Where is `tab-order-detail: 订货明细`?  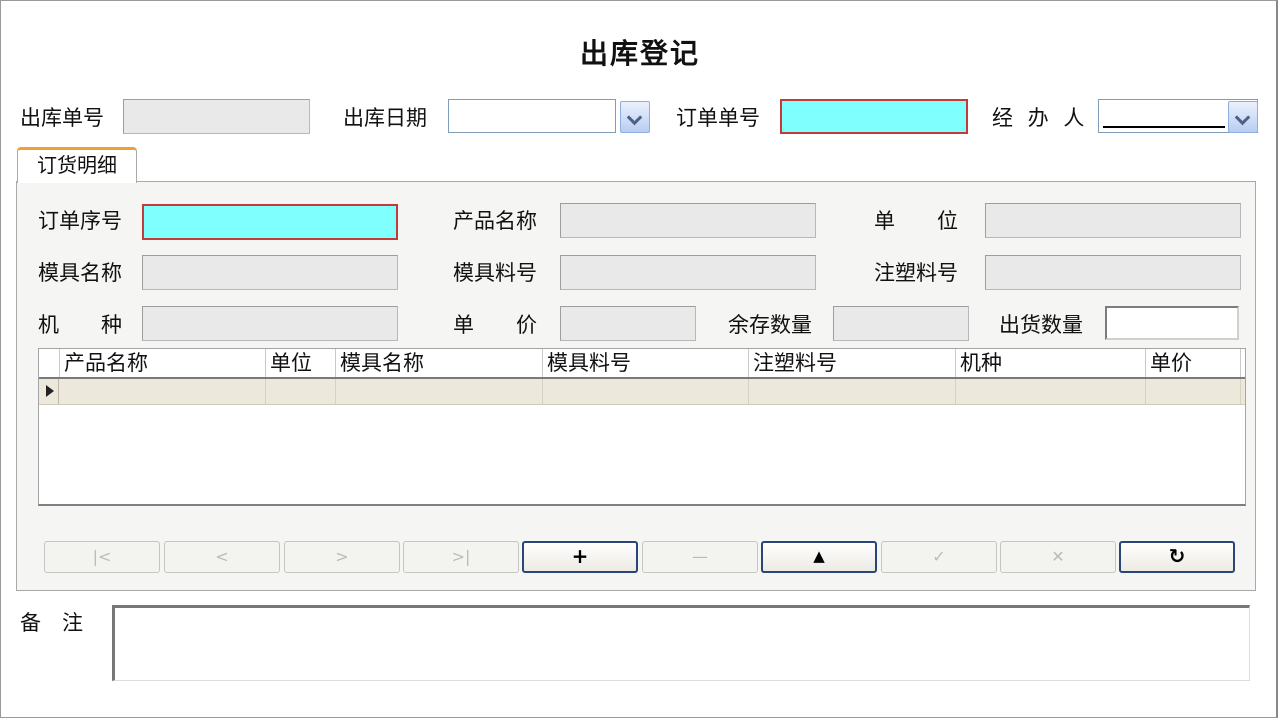
tab-order-detail: 订货明细 is located at coordinates (77, 165).